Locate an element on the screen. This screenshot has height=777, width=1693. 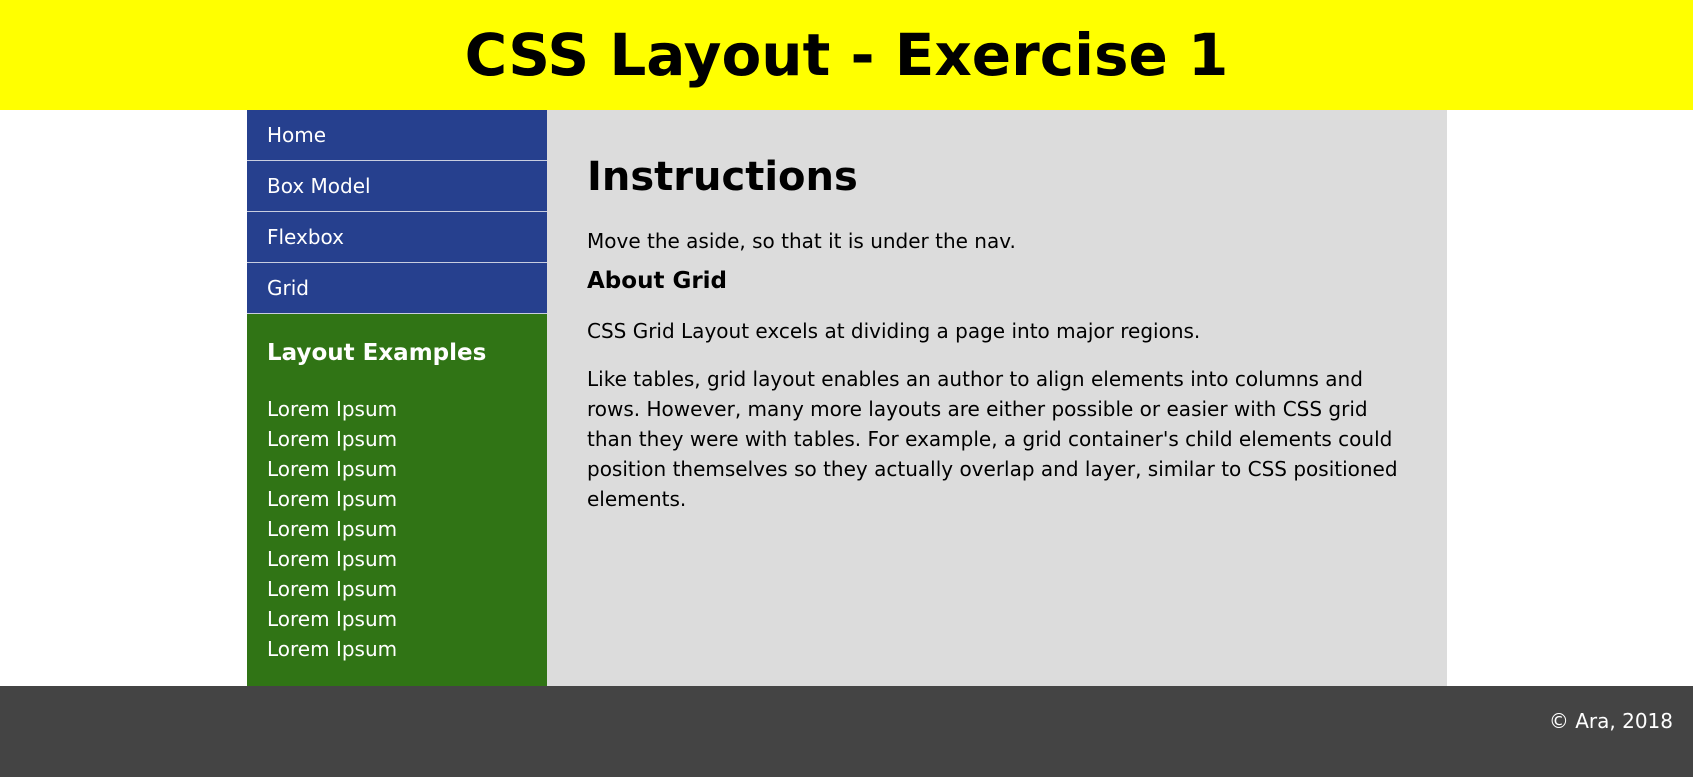
main-nav: Home Box Model Flexbox Grid is located at coordinates (397, 212).